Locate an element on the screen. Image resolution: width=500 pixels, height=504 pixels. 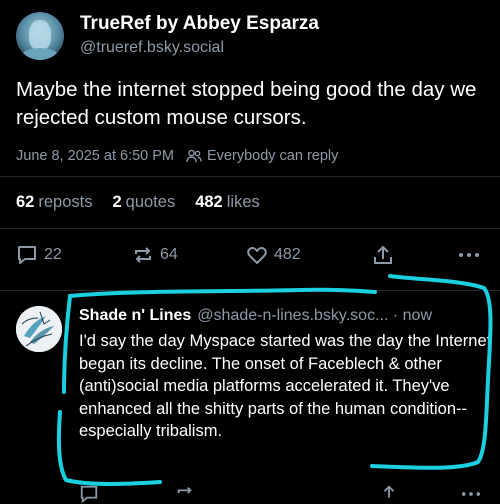
post-actions: 22 64 482 is located at coordinates (251, 257).